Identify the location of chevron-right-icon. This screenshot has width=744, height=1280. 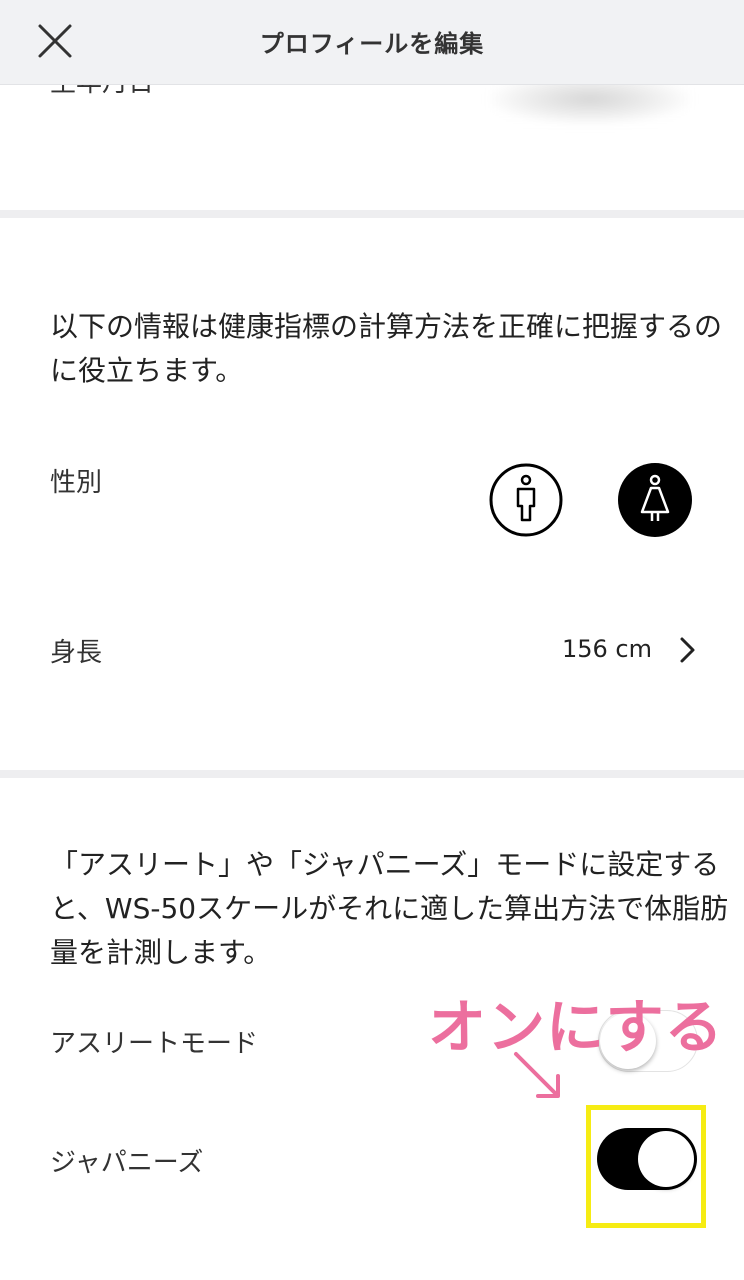
(687, 650).